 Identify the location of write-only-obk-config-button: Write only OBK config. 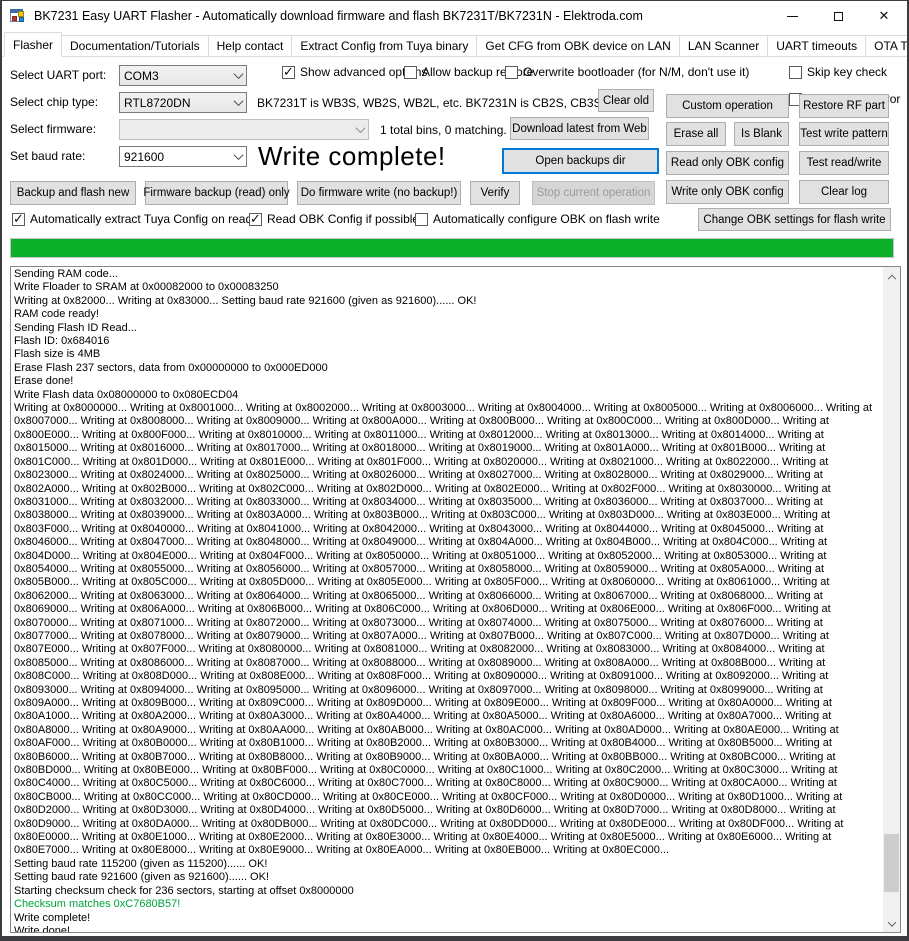
(727, 192).